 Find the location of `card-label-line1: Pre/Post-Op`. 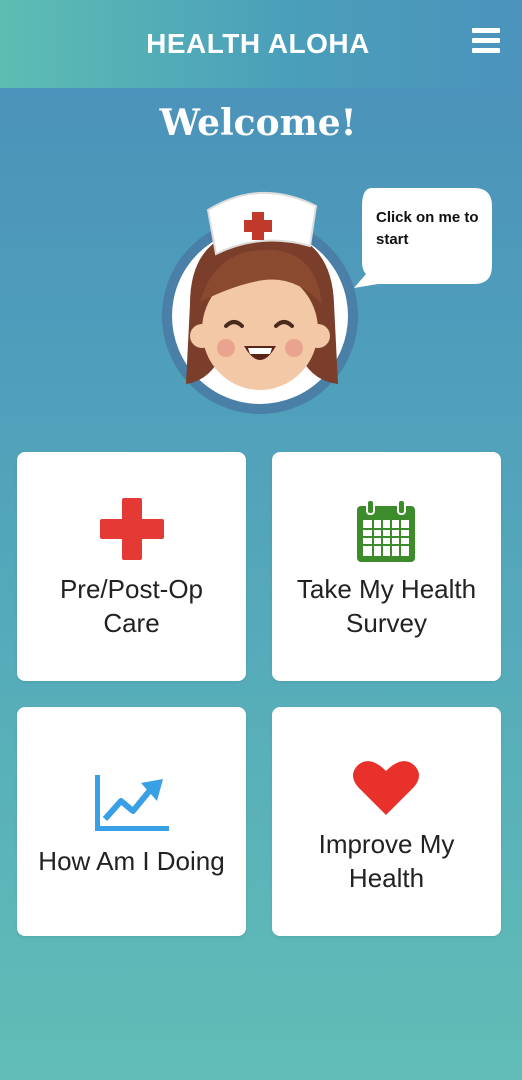

card-label-line1: Pre/Post-Op is located at coordinates (131, 589).